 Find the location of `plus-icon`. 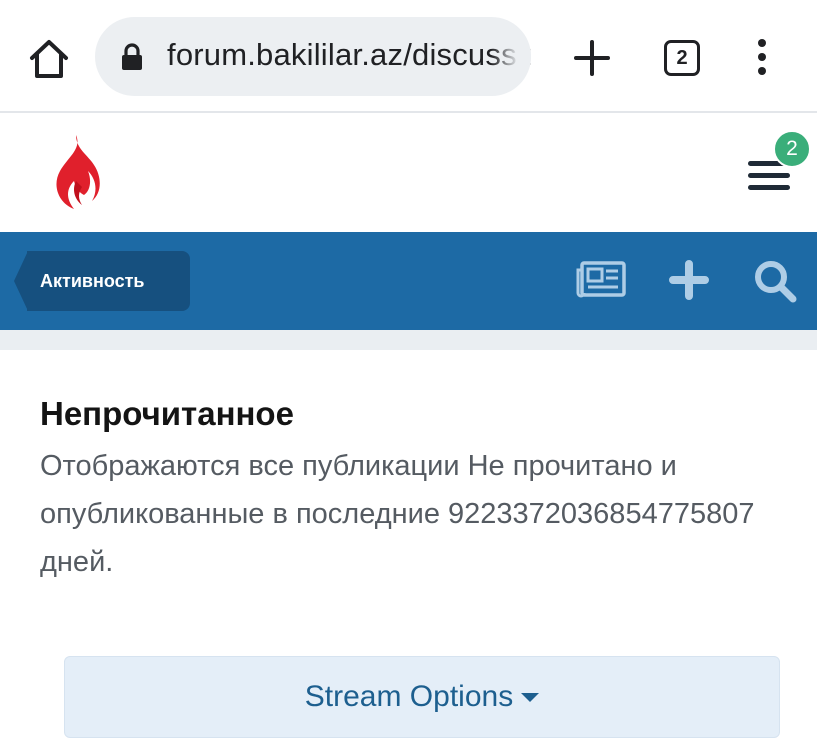

plus-icon is located at coordinates (689, 282).